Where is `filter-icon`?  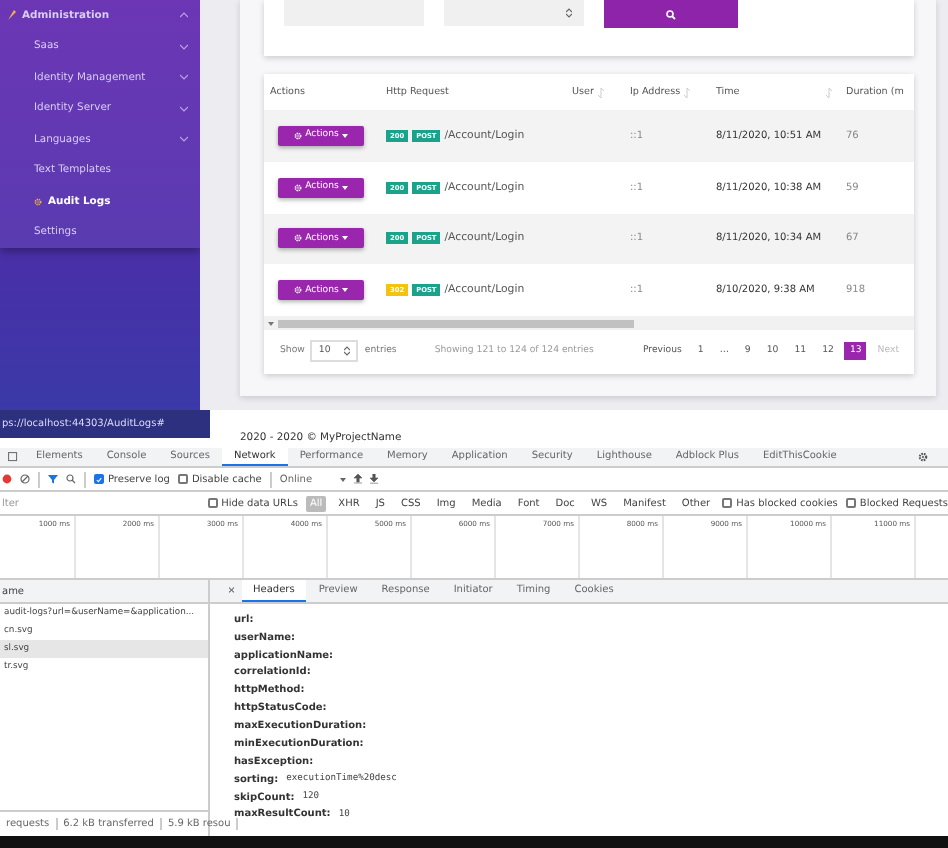
filter-icon is located at coordinates (53, 479).